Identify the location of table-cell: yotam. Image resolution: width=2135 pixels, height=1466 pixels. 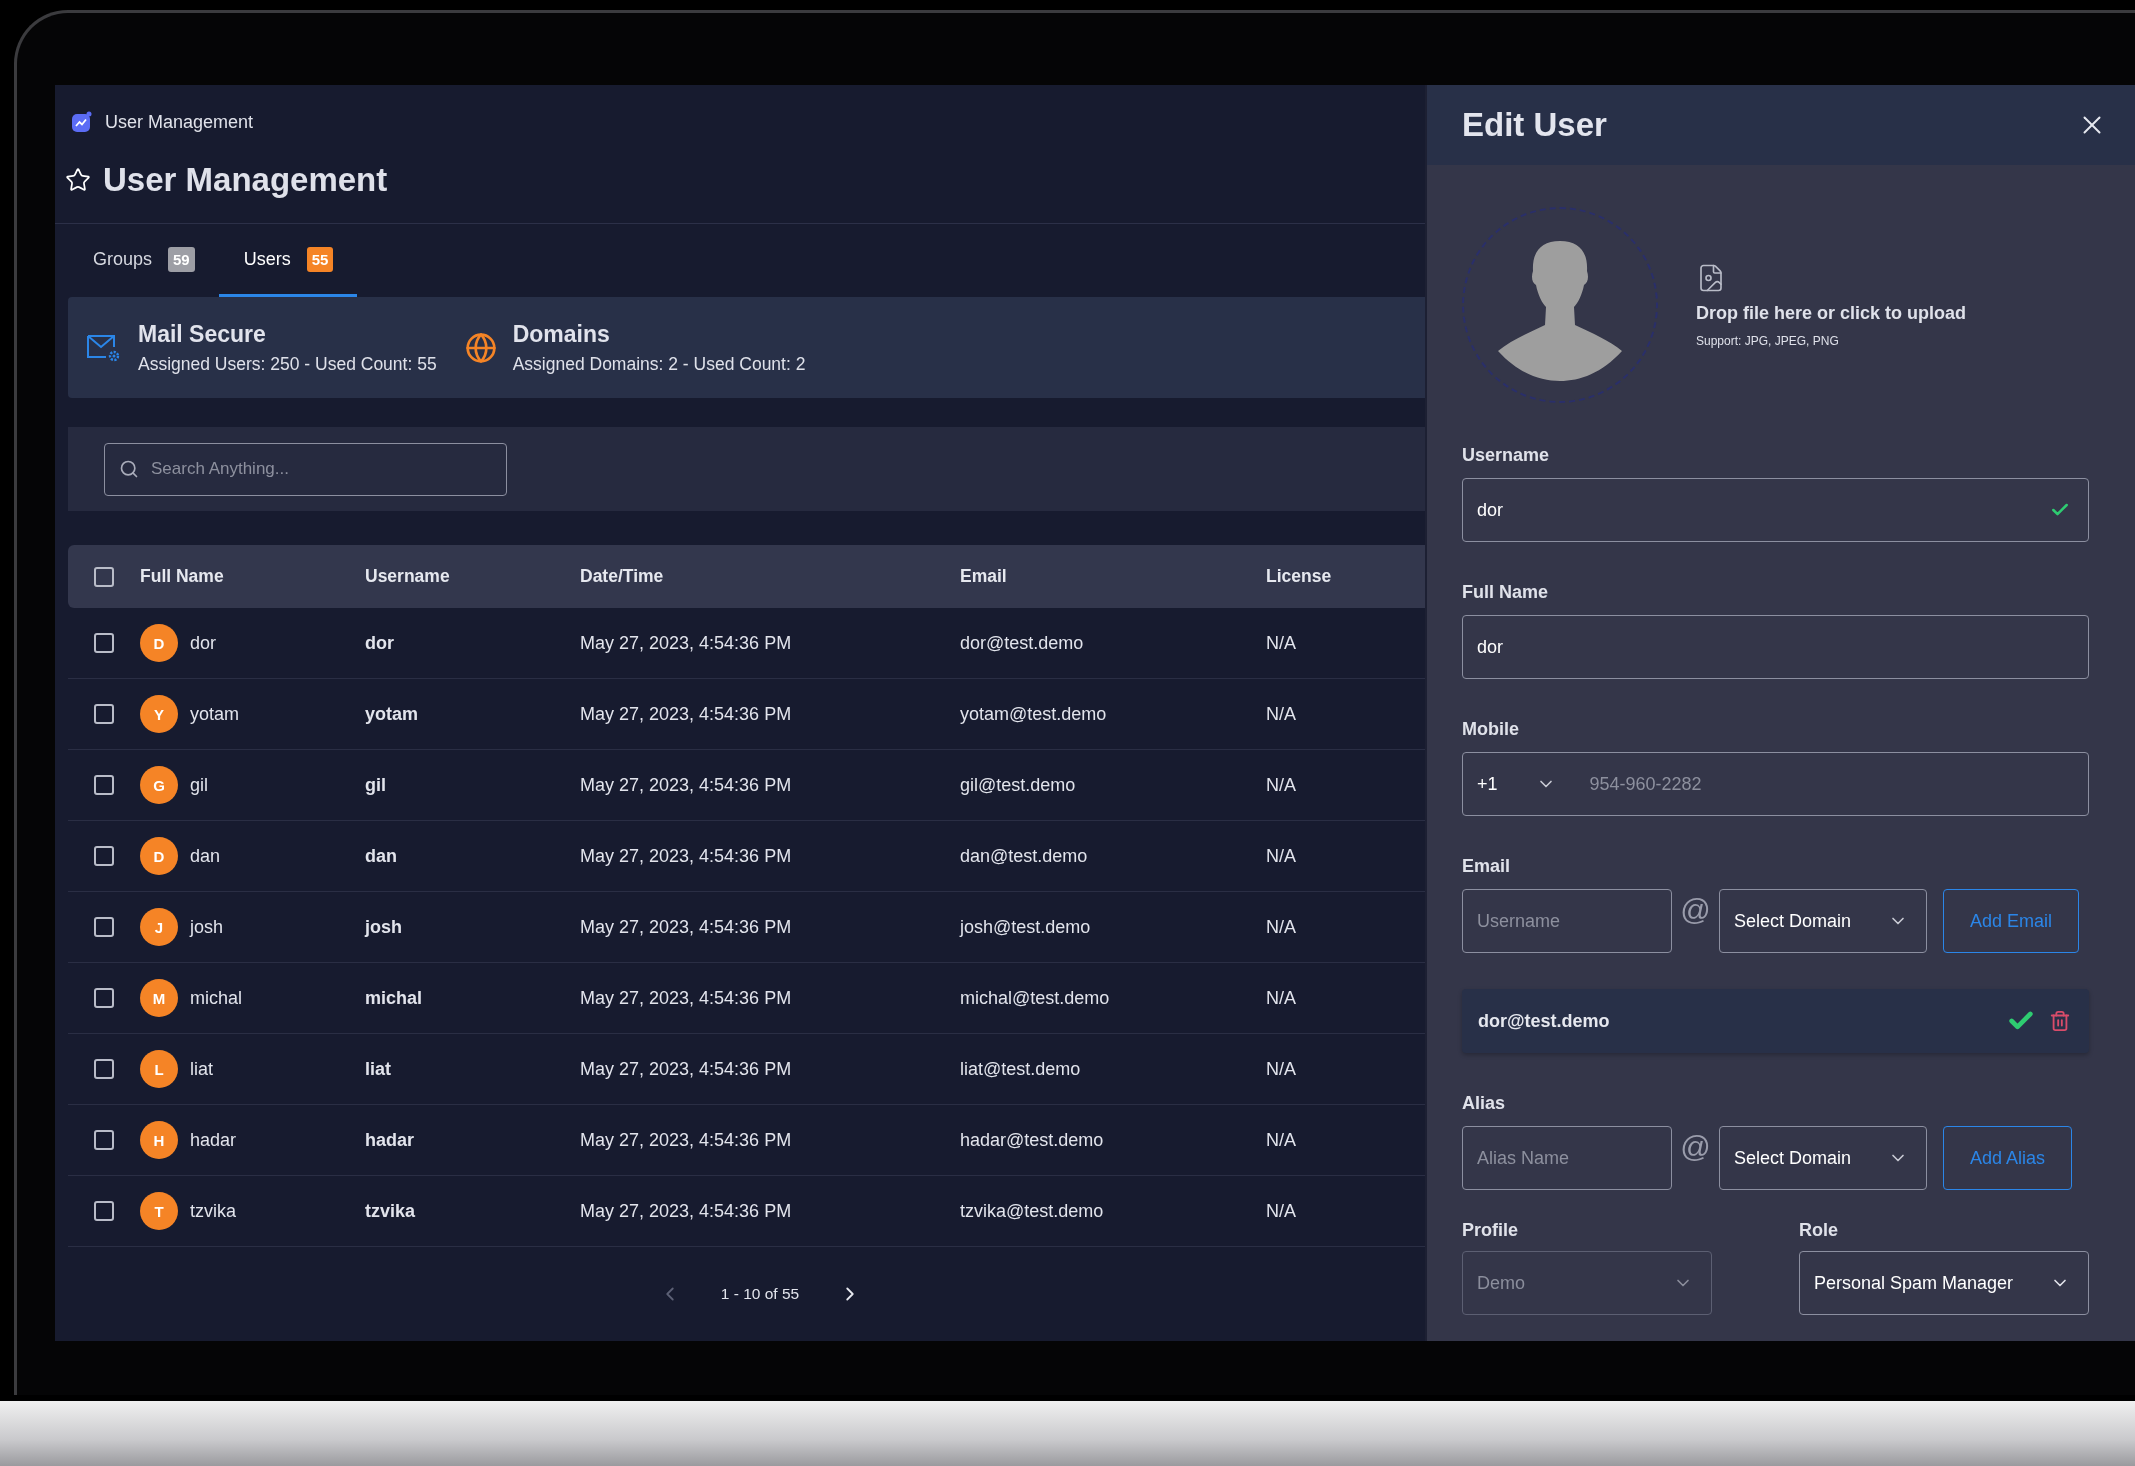
(215, 714).